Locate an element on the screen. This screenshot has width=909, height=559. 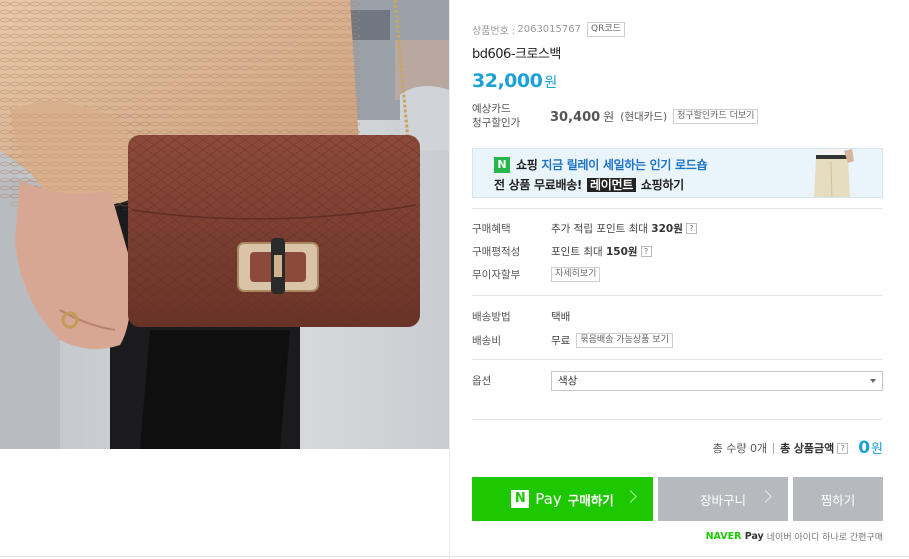
naver-logo-icon: N is located at coordinates (502, 165).